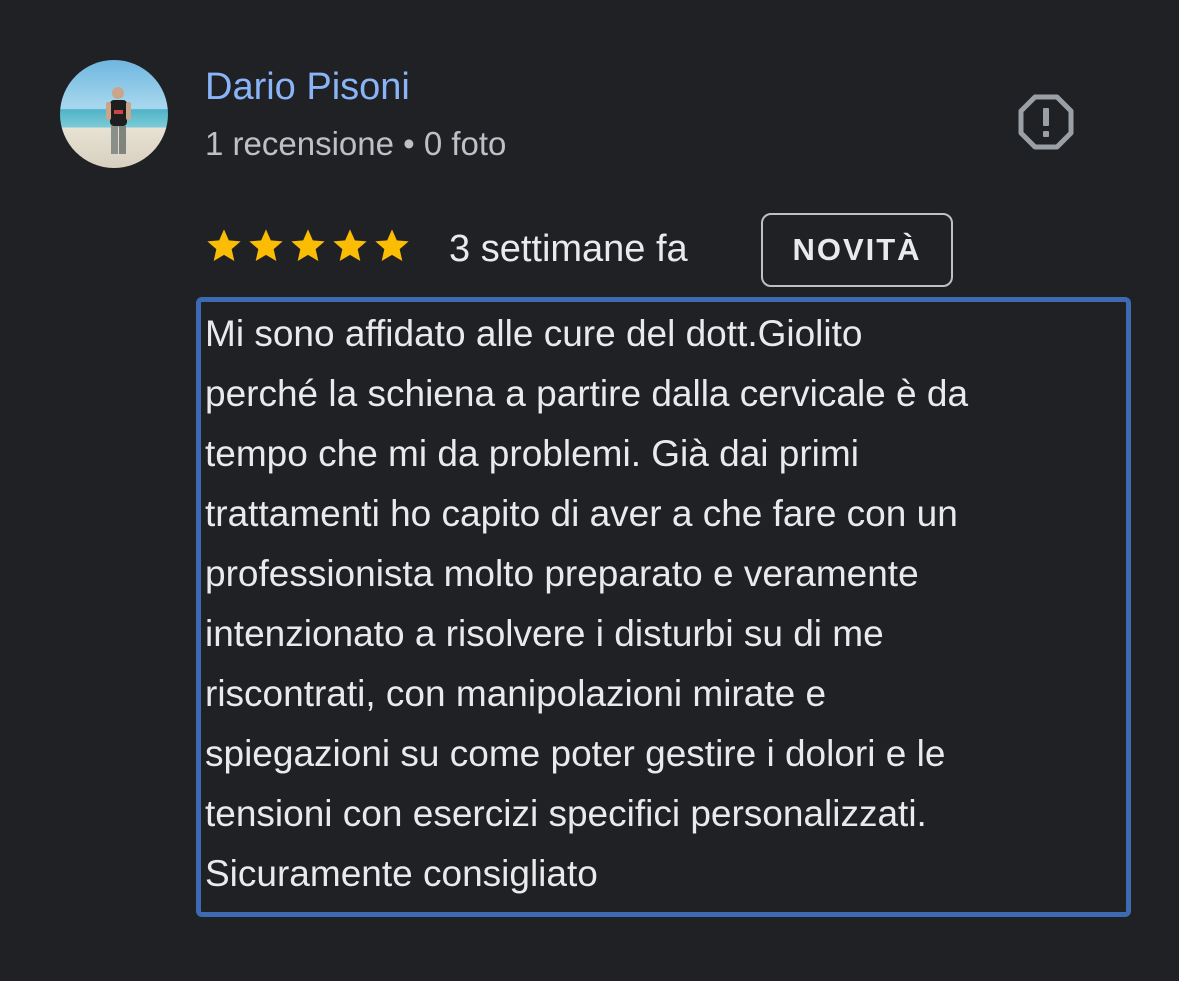  I want to click on avatar-photo-icon, so click(114, 114).